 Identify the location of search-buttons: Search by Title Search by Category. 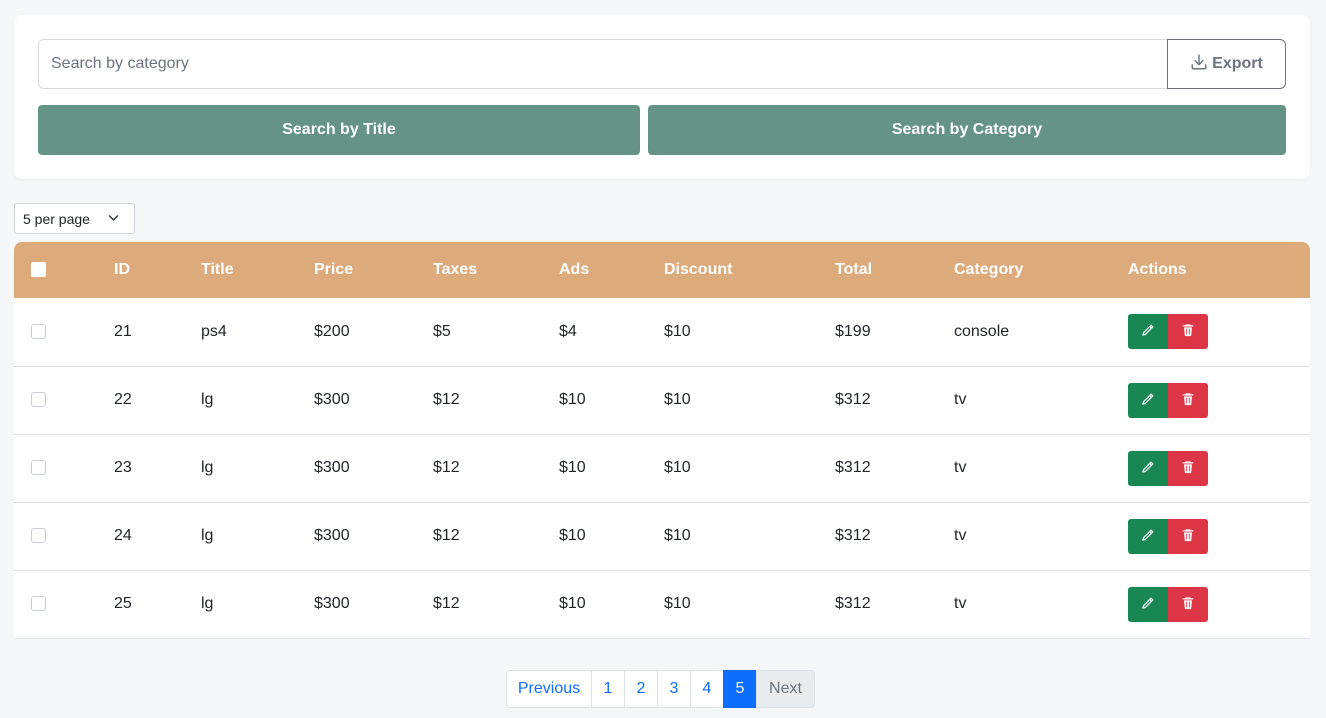
(662, 130).